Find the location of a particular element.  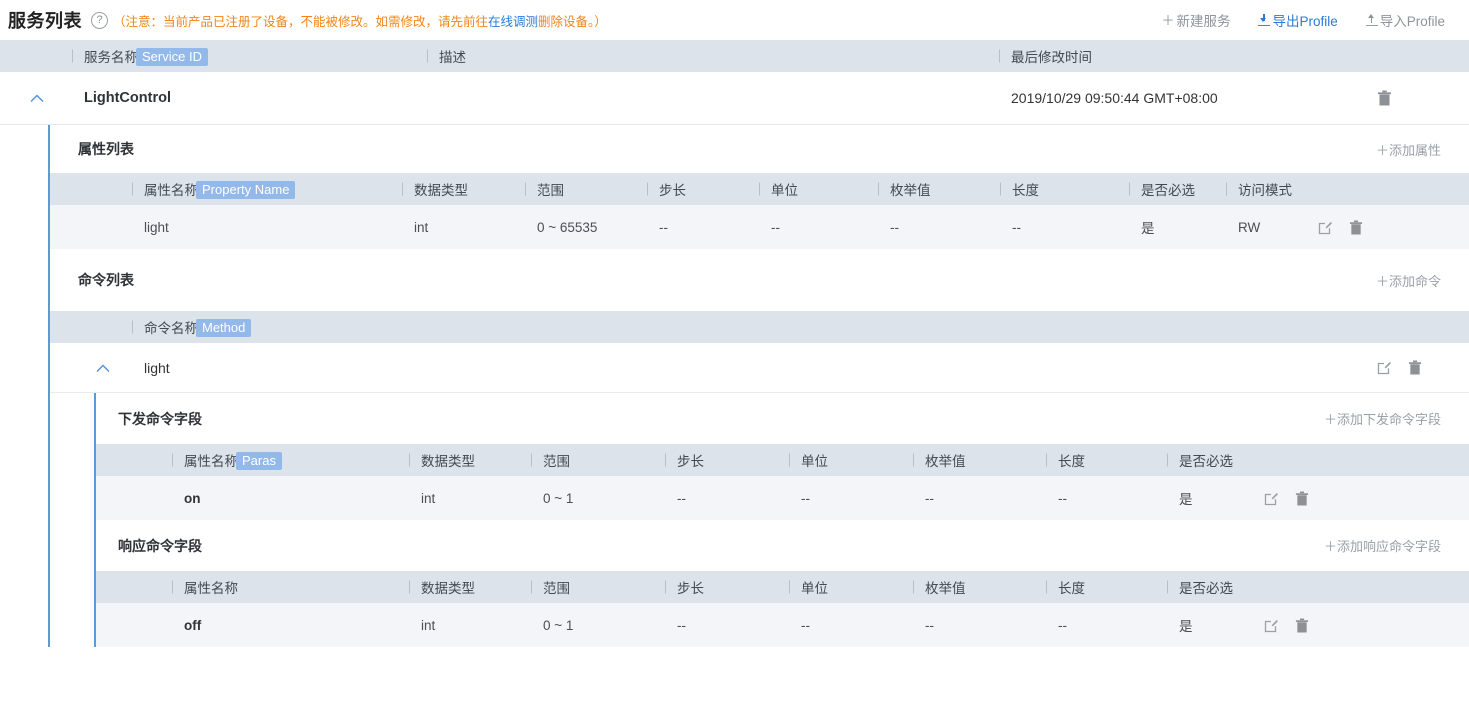

request-range: 0 ~ 1 is located at coordinates (558, 498).